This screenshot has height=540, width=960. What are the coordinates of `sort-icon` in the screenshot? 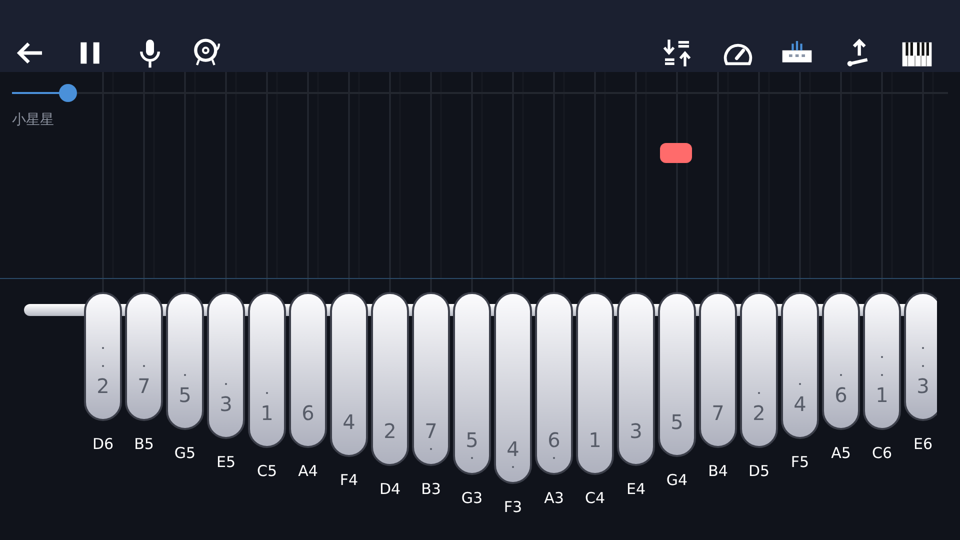 It's located at (677, 53).